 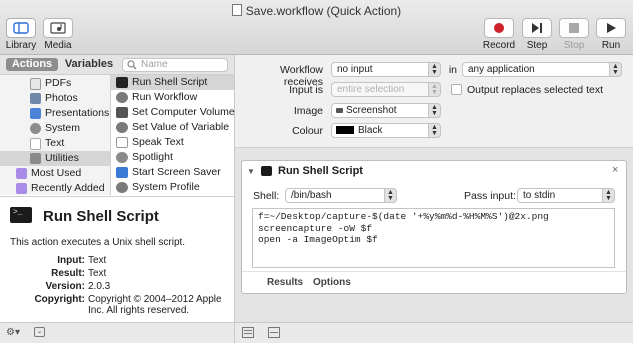 I want to click on tab-results: Results, so click(x=285, y=282).